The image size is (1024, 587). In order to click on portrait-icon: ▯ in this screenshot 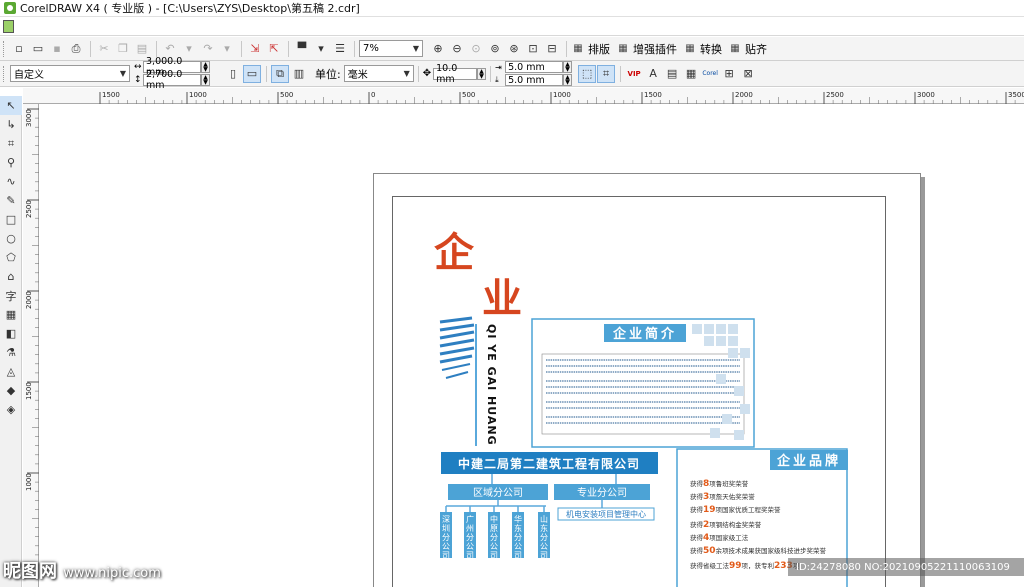, I will do `click(233, 74)`.